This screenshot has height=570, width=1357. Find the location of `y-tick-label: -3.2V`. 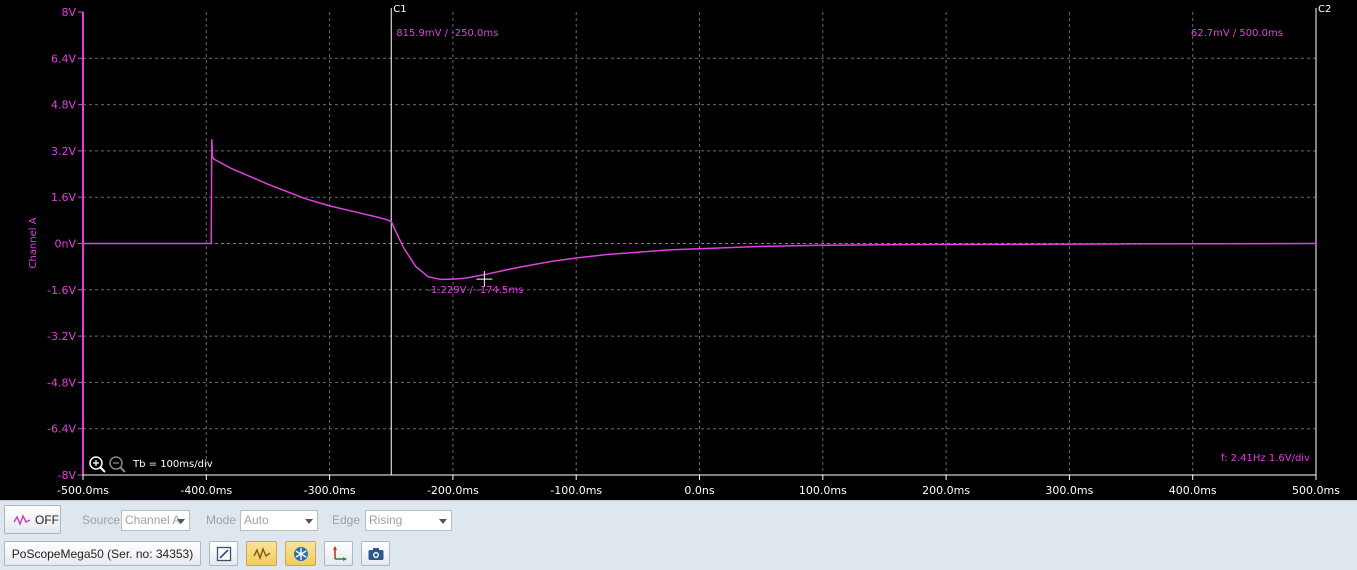

y-tick-label: -3.2V is located at coordinates (61, 336).